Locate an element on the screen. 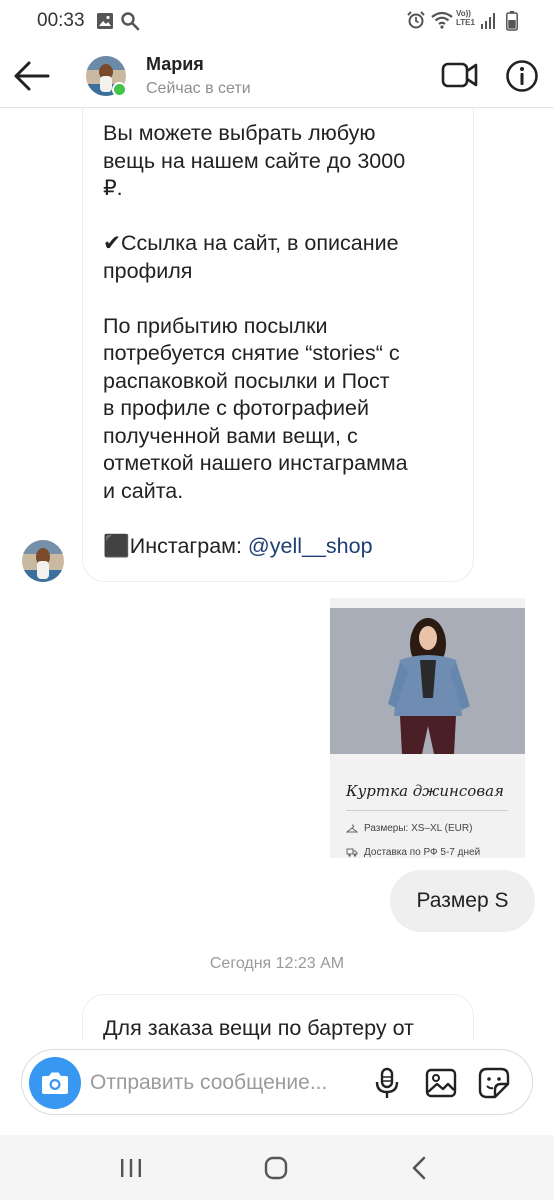 Image resolution: width=554 pixels, height=1200 pixels. sticker-icon is located at coordinates (494, 1083).